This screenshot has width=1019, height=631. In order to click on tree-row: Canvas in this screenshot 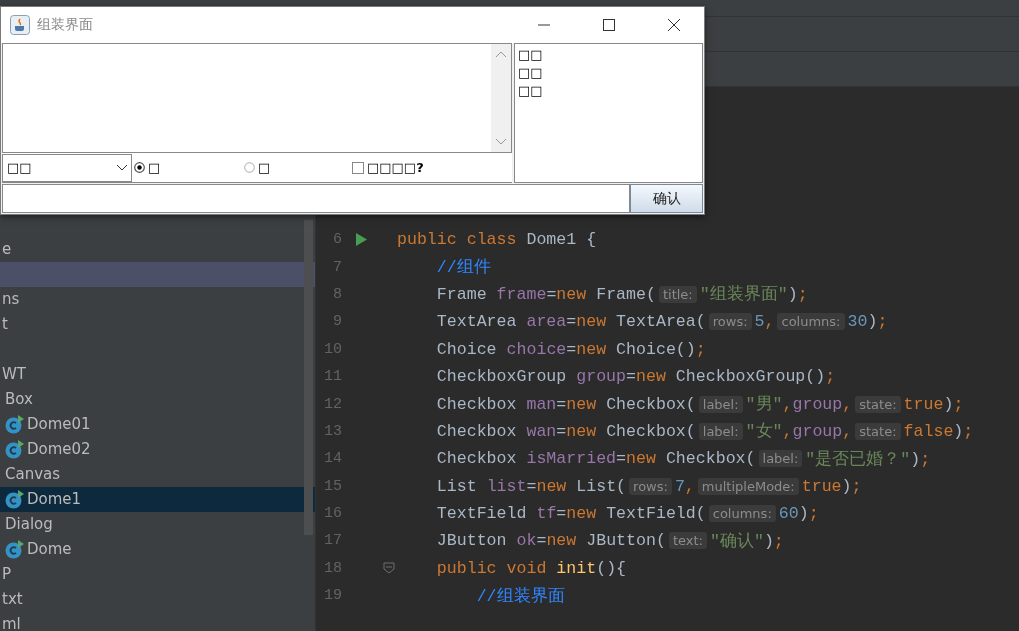, I will do `click(157, 474)`.